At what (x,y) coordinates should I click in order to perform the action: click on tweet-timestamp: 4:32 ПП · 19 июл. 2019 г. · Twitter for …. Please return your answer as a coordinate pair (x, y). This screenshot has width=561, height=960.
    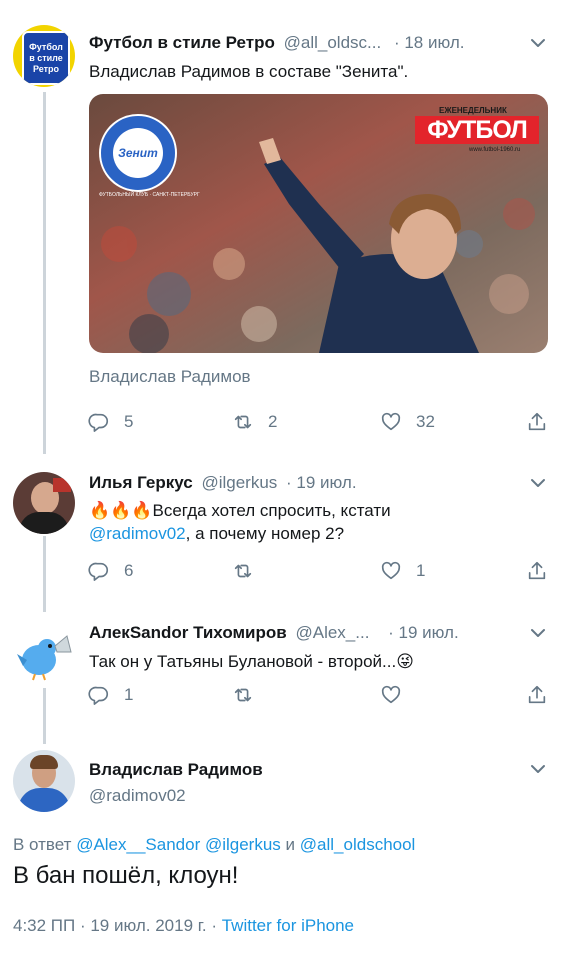
    Looking at the image, I should click on (183, 926).